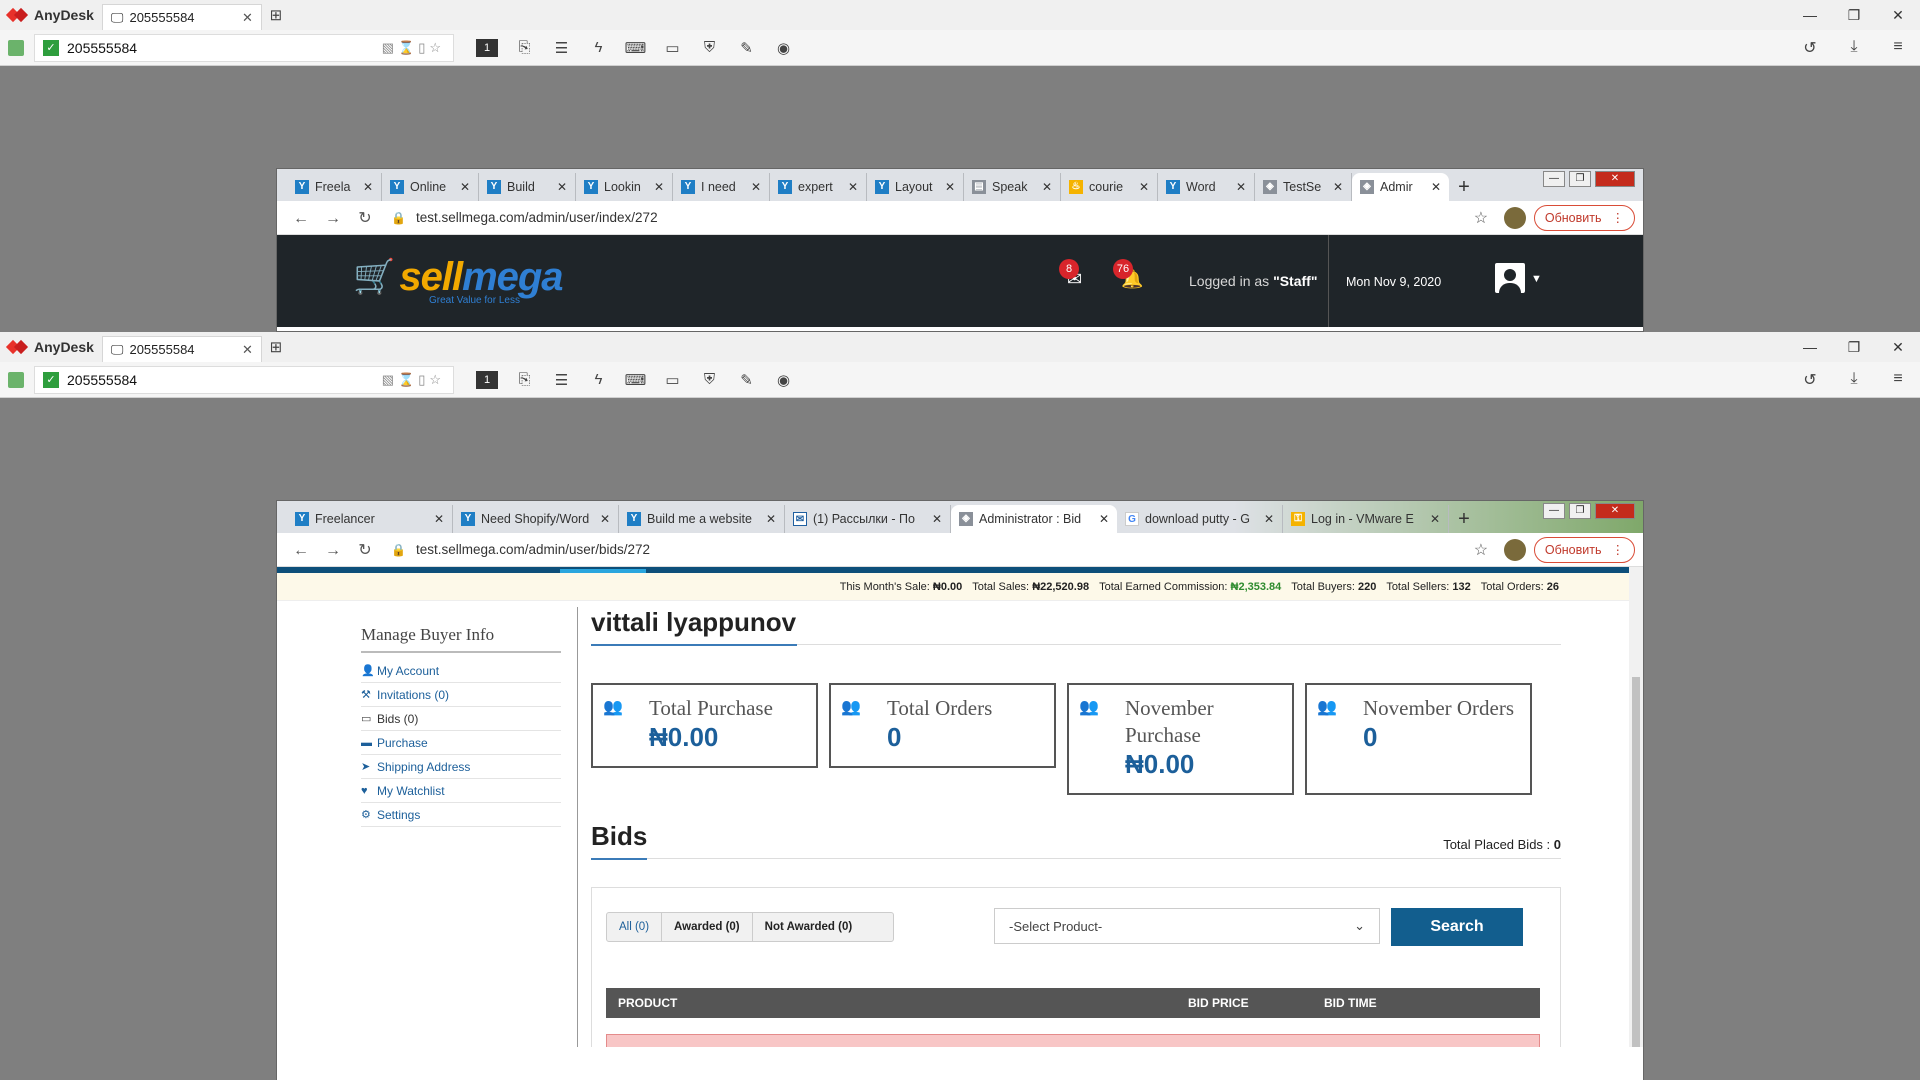  What do you see at coordinates (1536, 279) in the screenshot?
I see `caret-down-icon: ▼` at bounding box center [1536, 279].